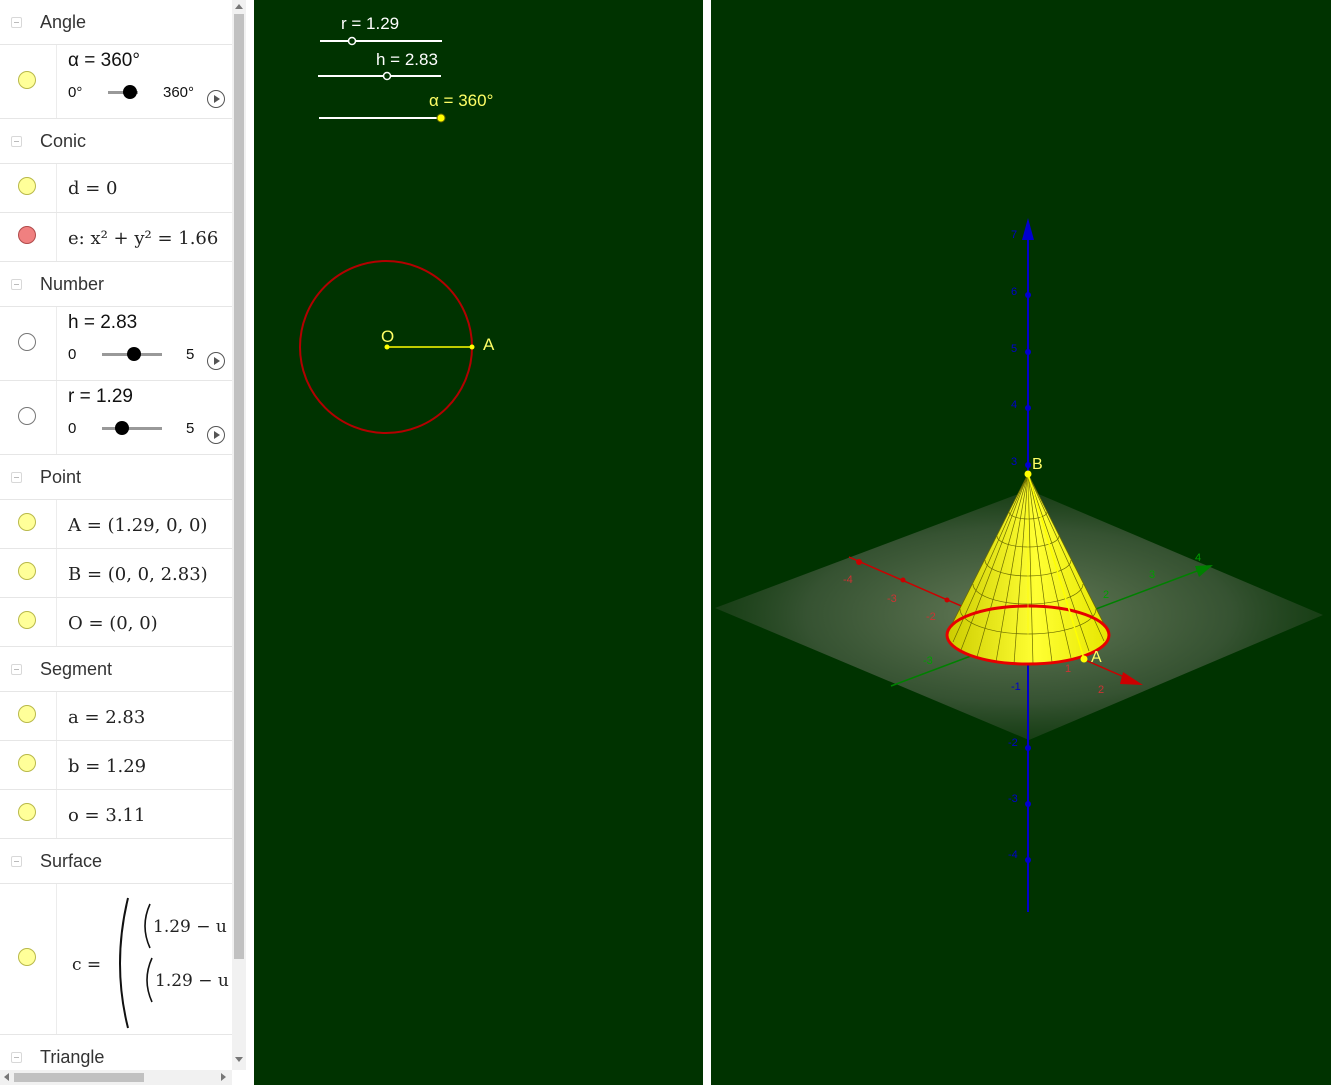  Describe the element at coordinates (72, 284) in the screenshot. I see `group-title: Number` at that location.